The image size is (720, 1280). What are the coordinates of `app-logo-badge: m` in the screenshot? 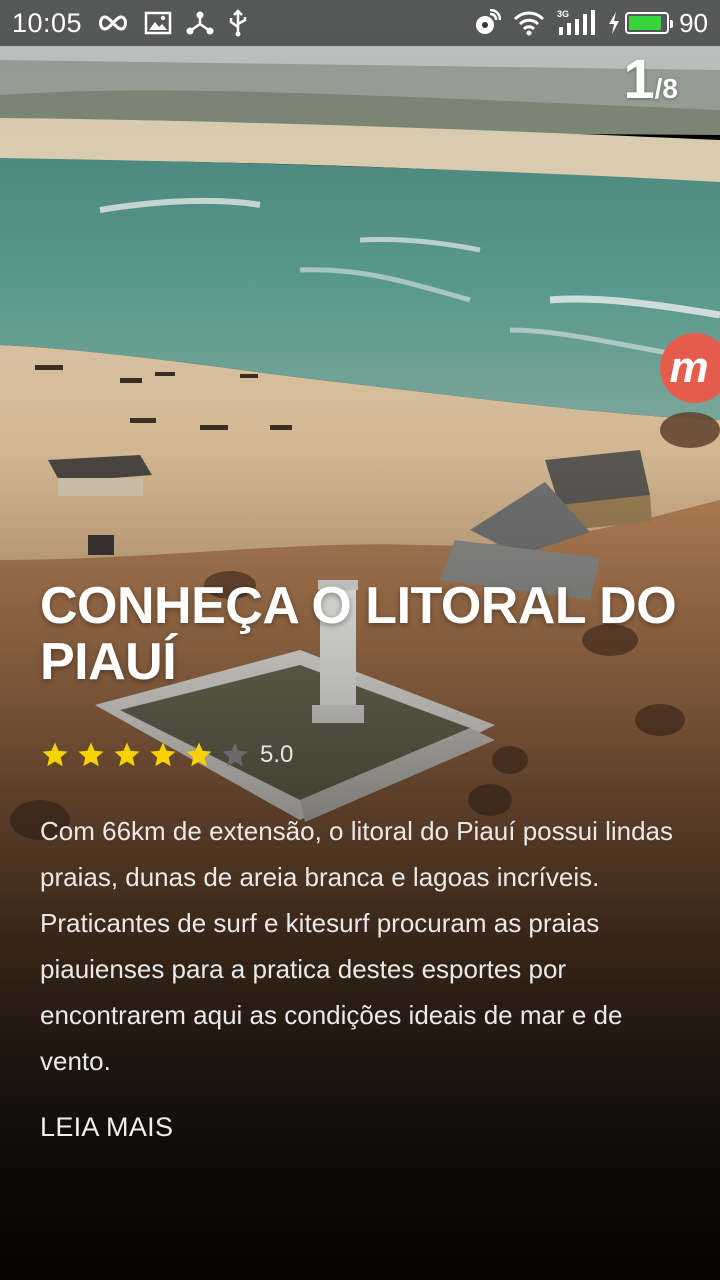 It's located at (690, 368).